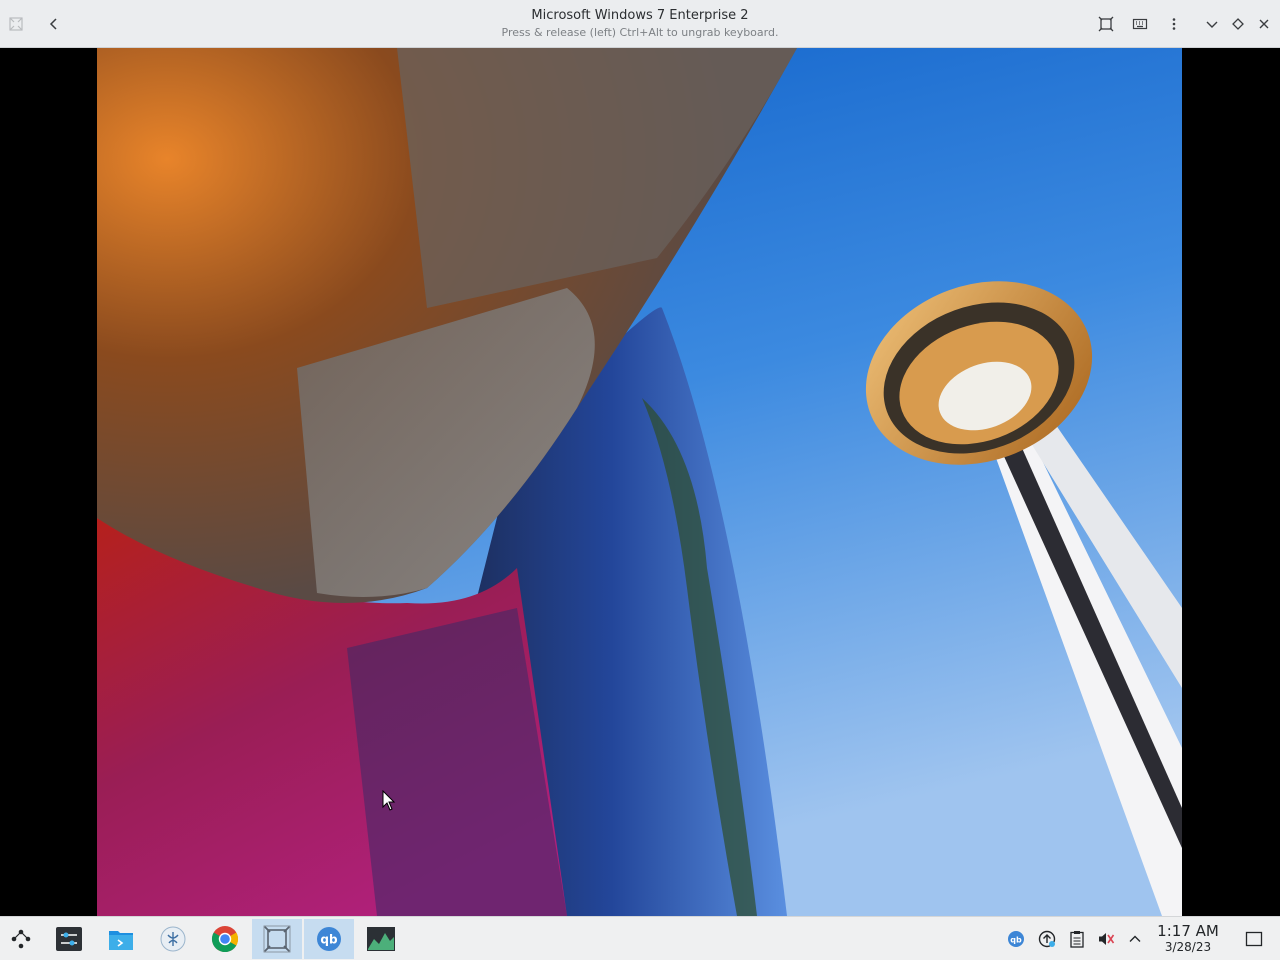 This screenshot has height=960, width=1280. What do you see at coordinates (16, 24) in the screenshot?
I see `app-menu-icon` at bounding box center [16, 24].